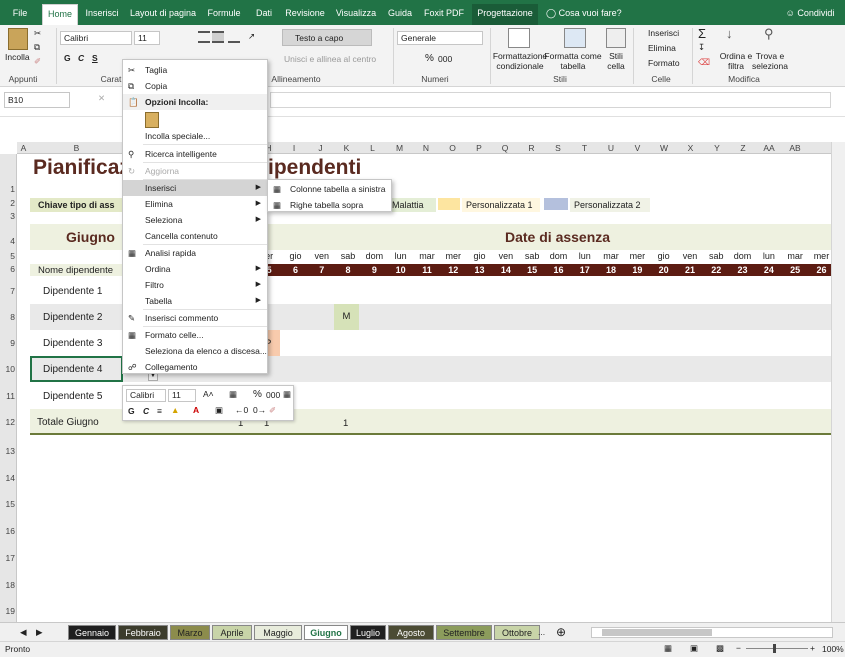  I want to click on row-header-5: 5, so click(8, 256).